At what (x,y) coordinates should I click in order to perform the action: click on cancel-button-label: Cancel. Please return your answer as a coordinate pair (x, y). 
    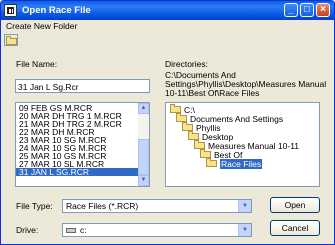
    Looking at the image, I should click on (295, 228).